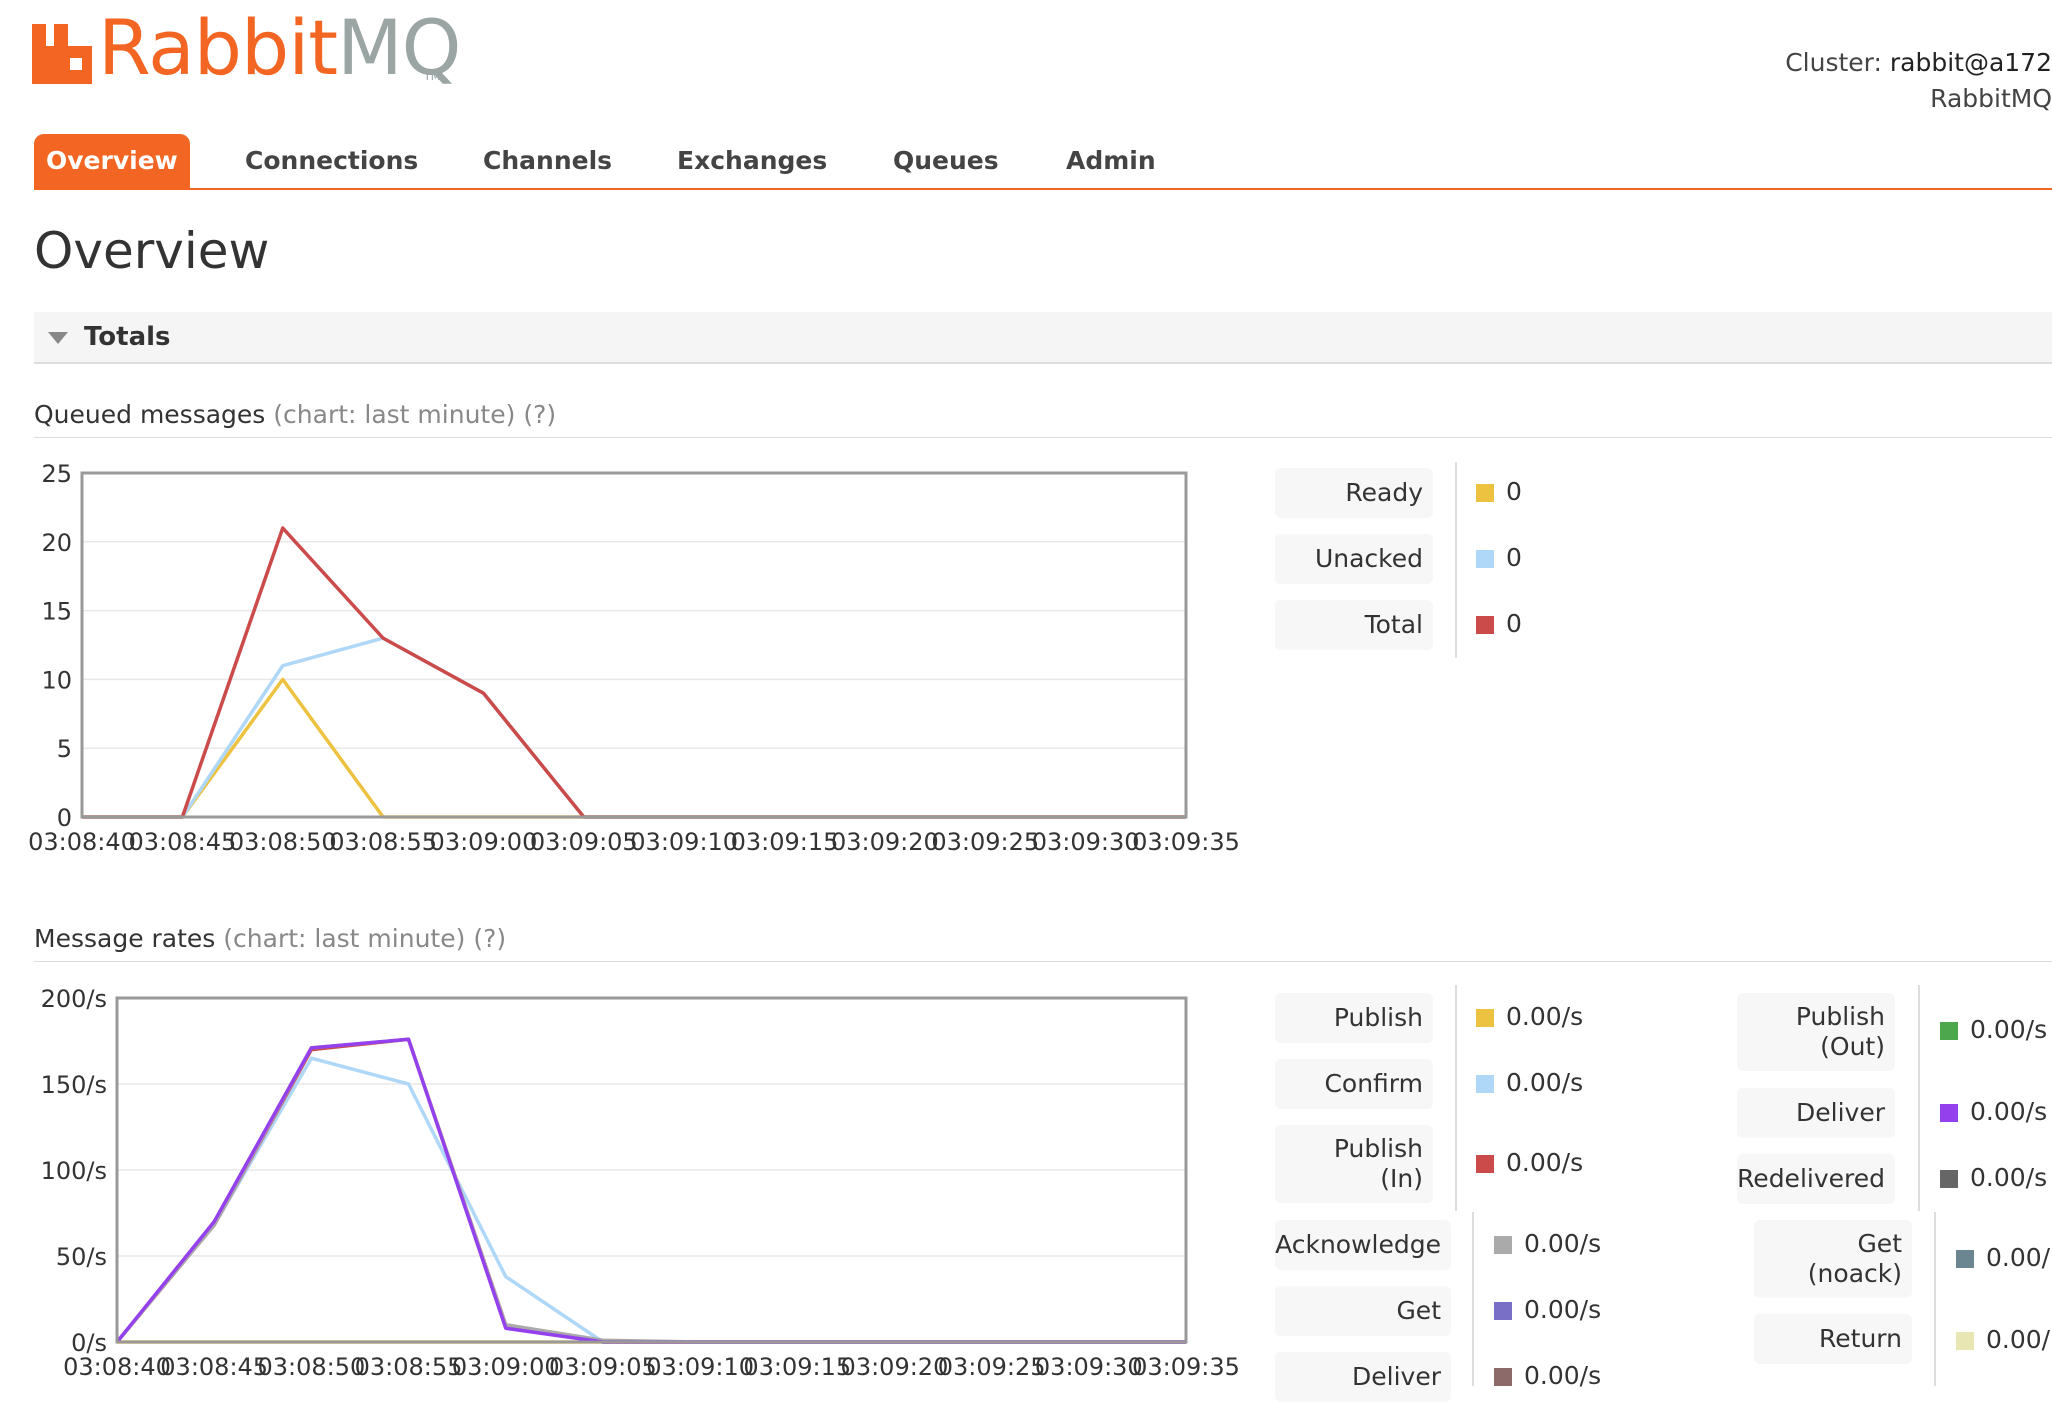 The image size is (2052, 1402). I want to click on page-title: Overview, so click(152, 251).